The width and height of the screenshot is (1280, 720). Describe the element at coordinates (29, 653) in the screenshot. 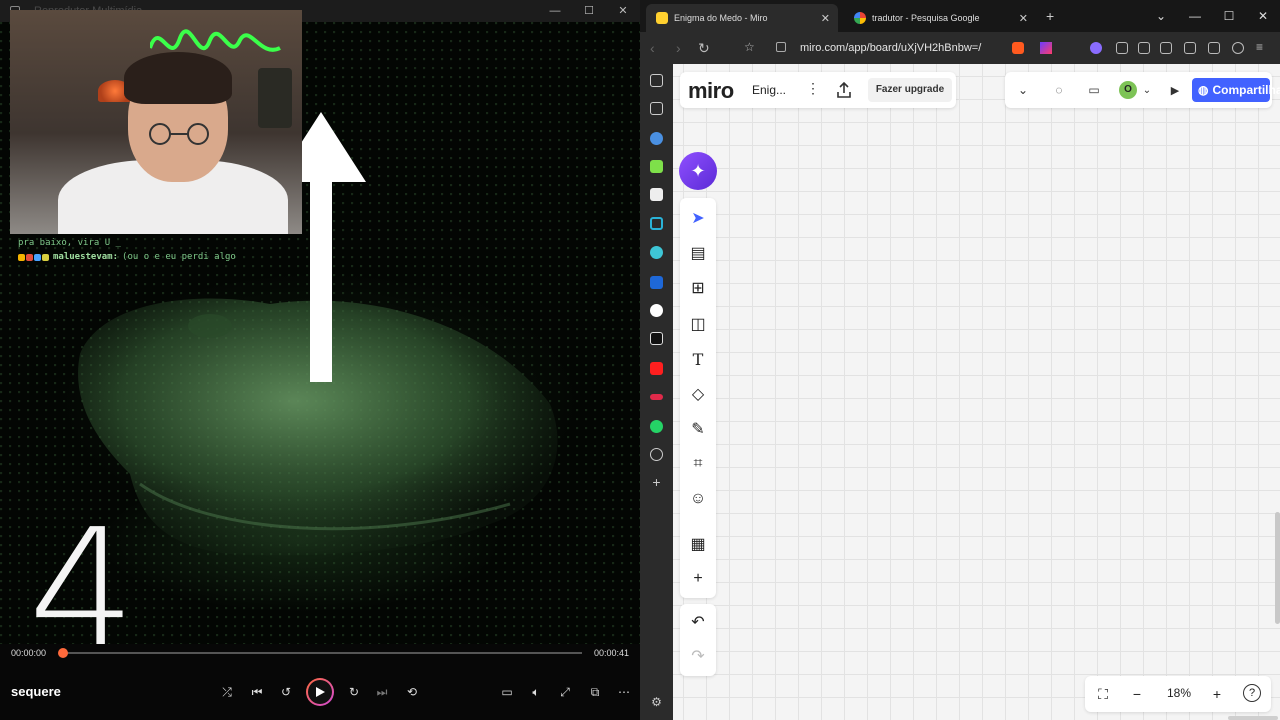

I see `current-time: 00:00:00` at that location.